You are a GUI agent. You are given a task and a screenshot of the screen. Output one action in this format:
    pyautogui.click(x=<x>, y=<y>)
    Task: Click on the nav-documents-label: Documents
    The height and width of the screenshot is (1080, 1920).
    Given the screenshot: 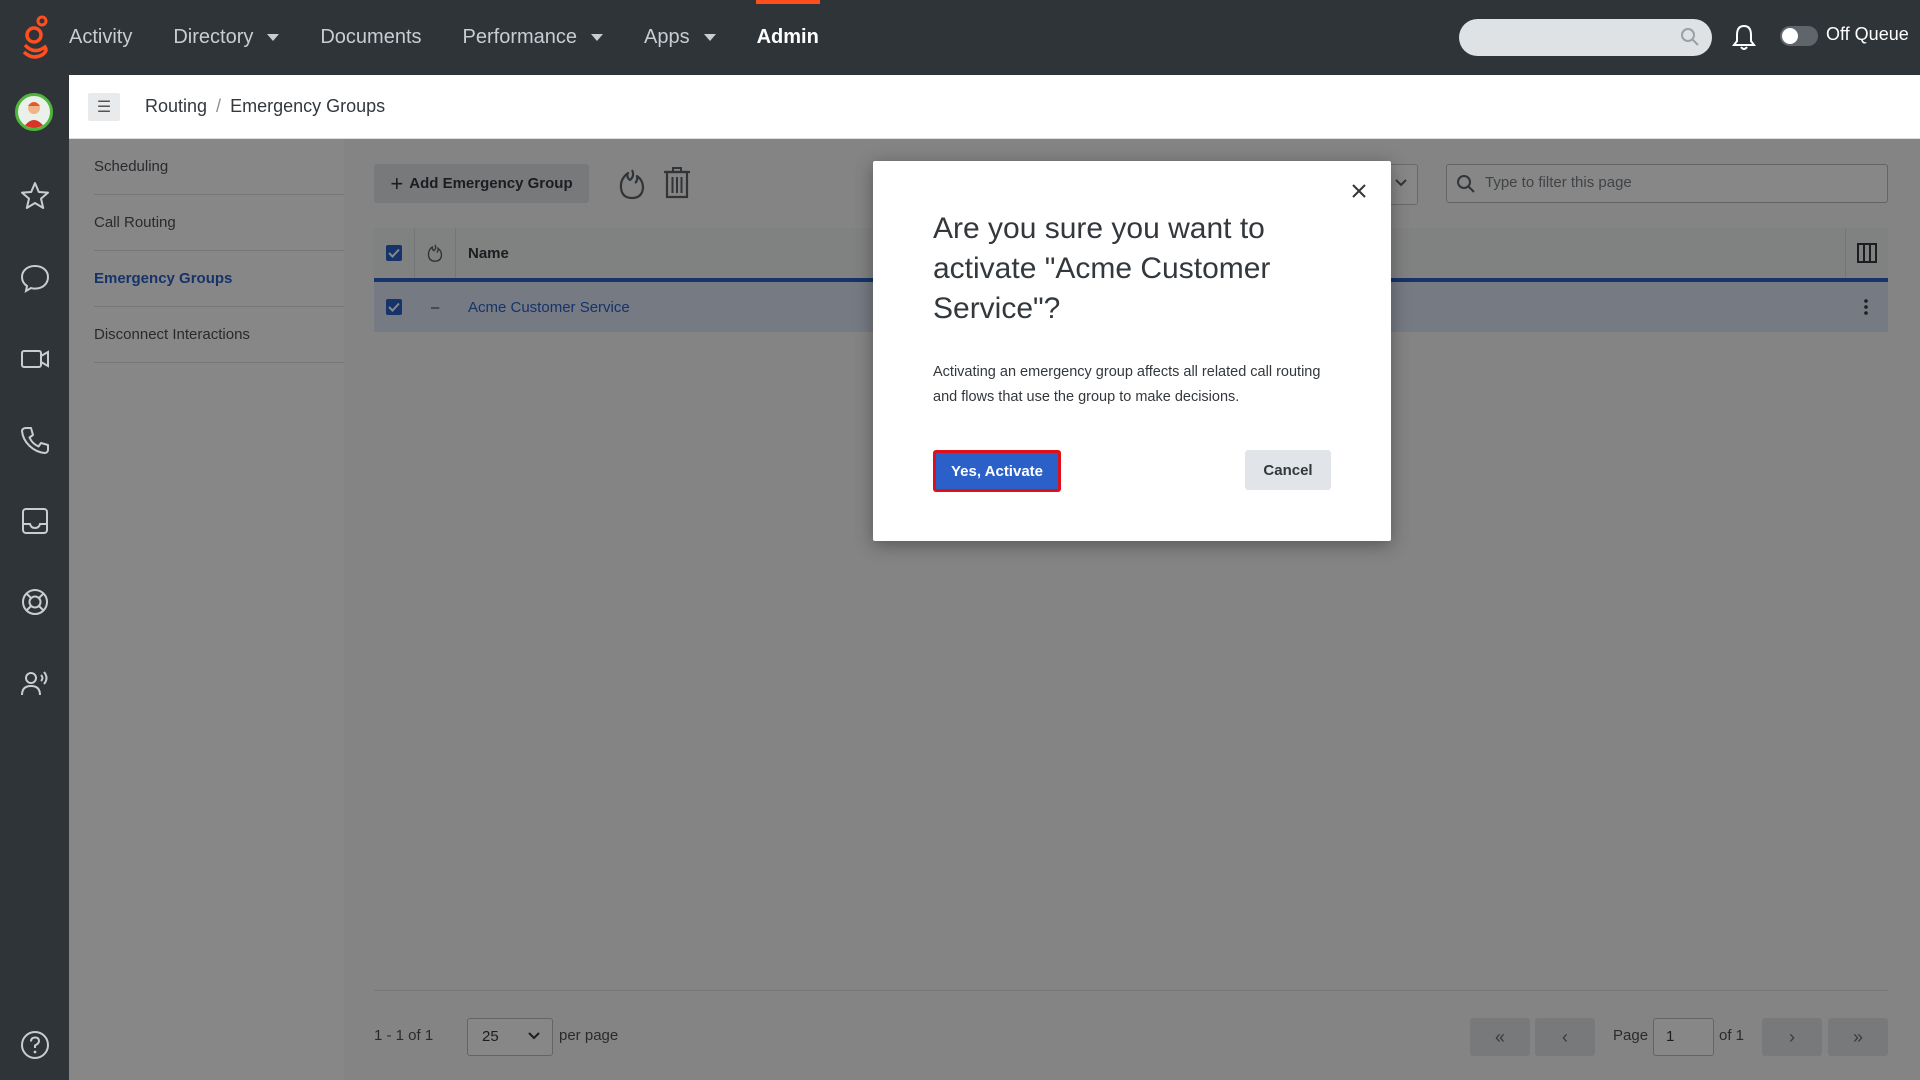 What is the action you would take?
    pyautogui.click(x=371, y=37)
    